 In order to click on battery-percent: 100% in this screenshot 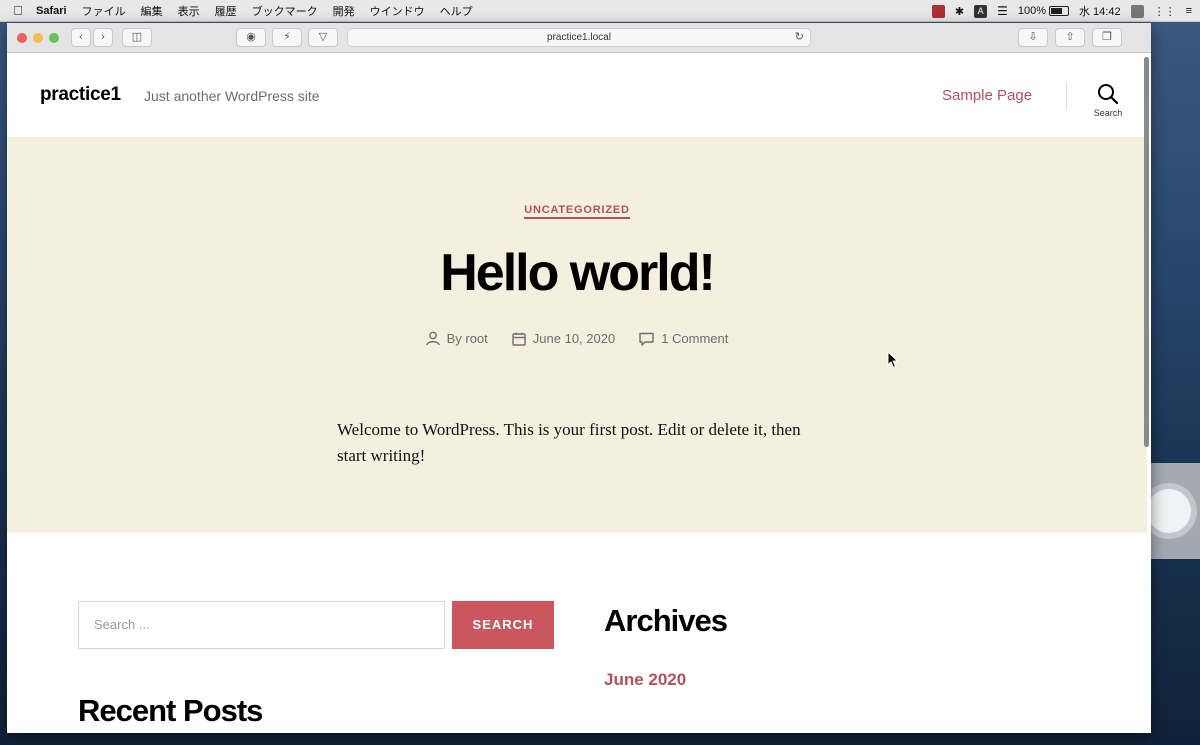, I will do `click(1031, 11)`.